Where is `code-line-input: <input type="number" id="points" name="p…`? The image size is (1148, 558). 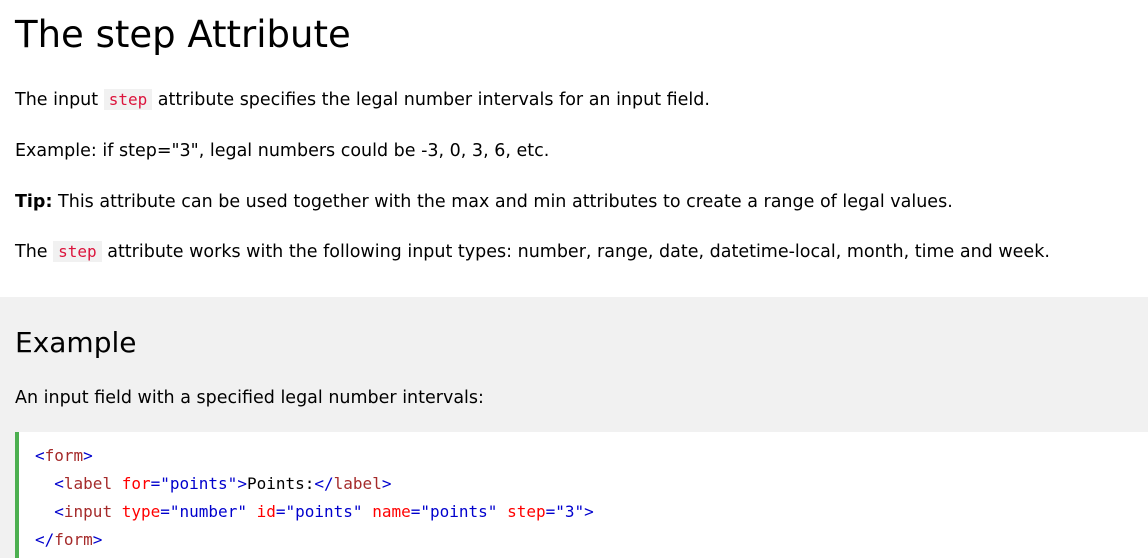
code-line-input: <input type="number" id="points" name="p… is located at coordinates (324, 511).